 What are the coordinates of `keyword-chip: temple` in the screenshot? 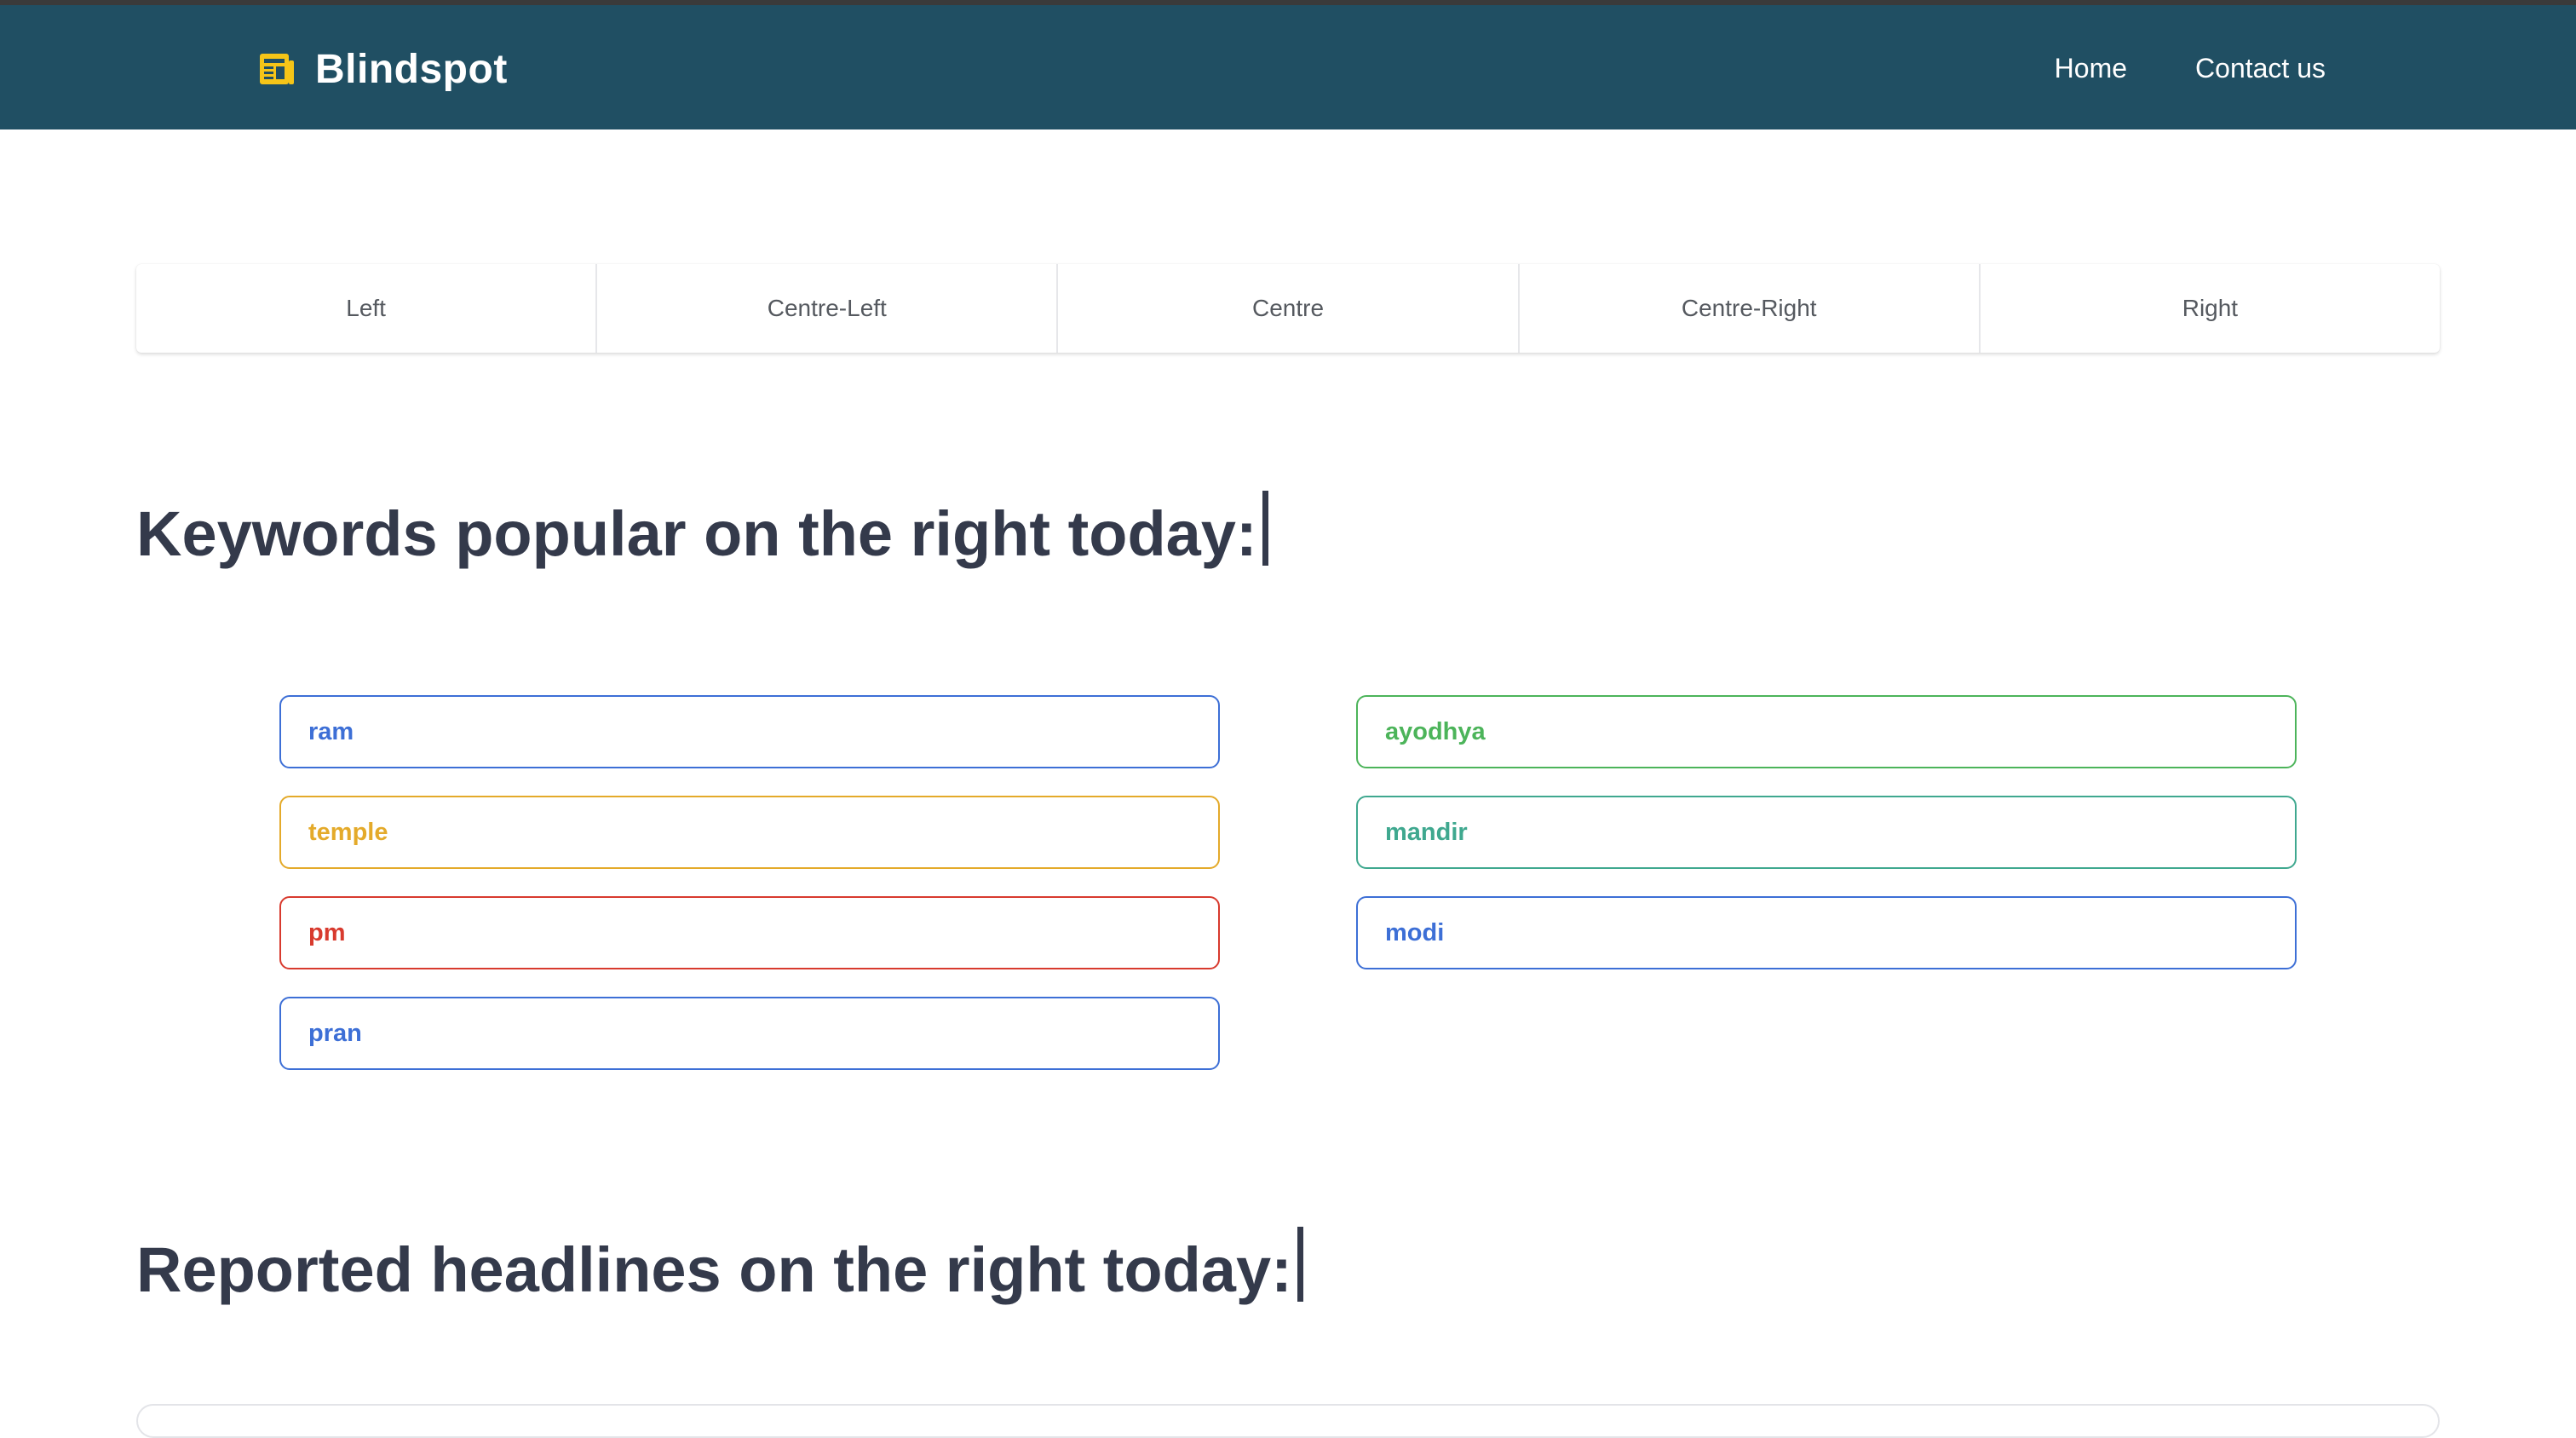 It's located at (750, 832).